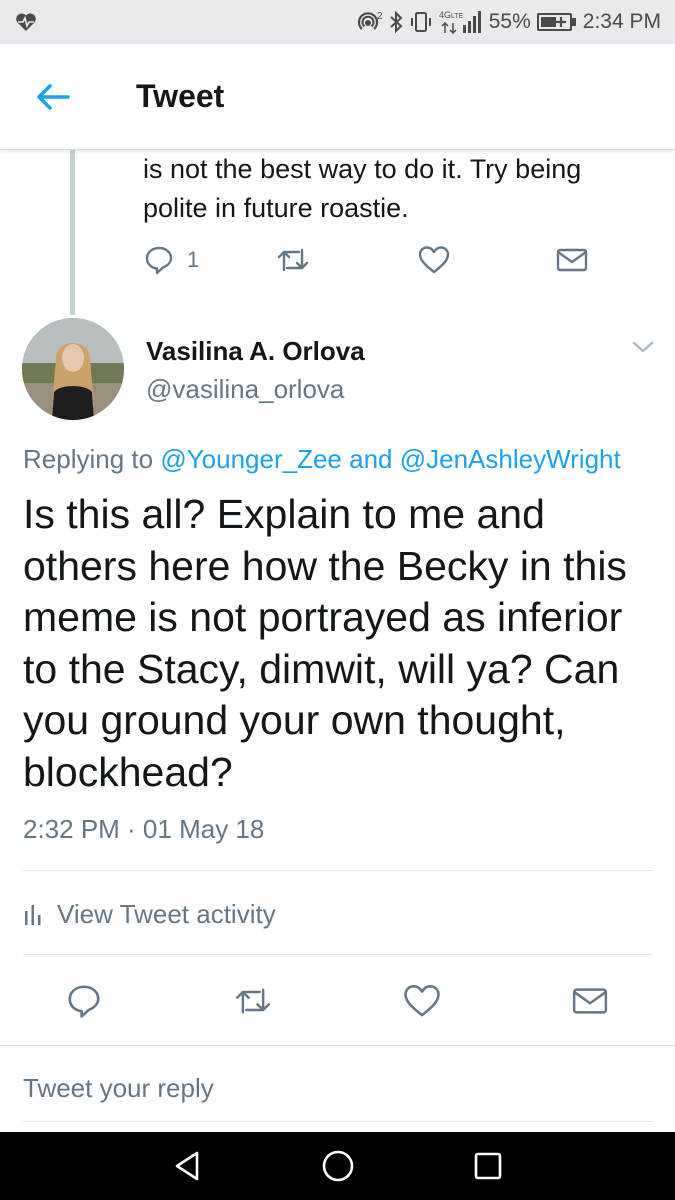 The width and height of the screenshot is (675, 1200). What do you see at coordinates (72, 232) in the screenshot?
I see `thread-connector` at bounding box center [72, 232].